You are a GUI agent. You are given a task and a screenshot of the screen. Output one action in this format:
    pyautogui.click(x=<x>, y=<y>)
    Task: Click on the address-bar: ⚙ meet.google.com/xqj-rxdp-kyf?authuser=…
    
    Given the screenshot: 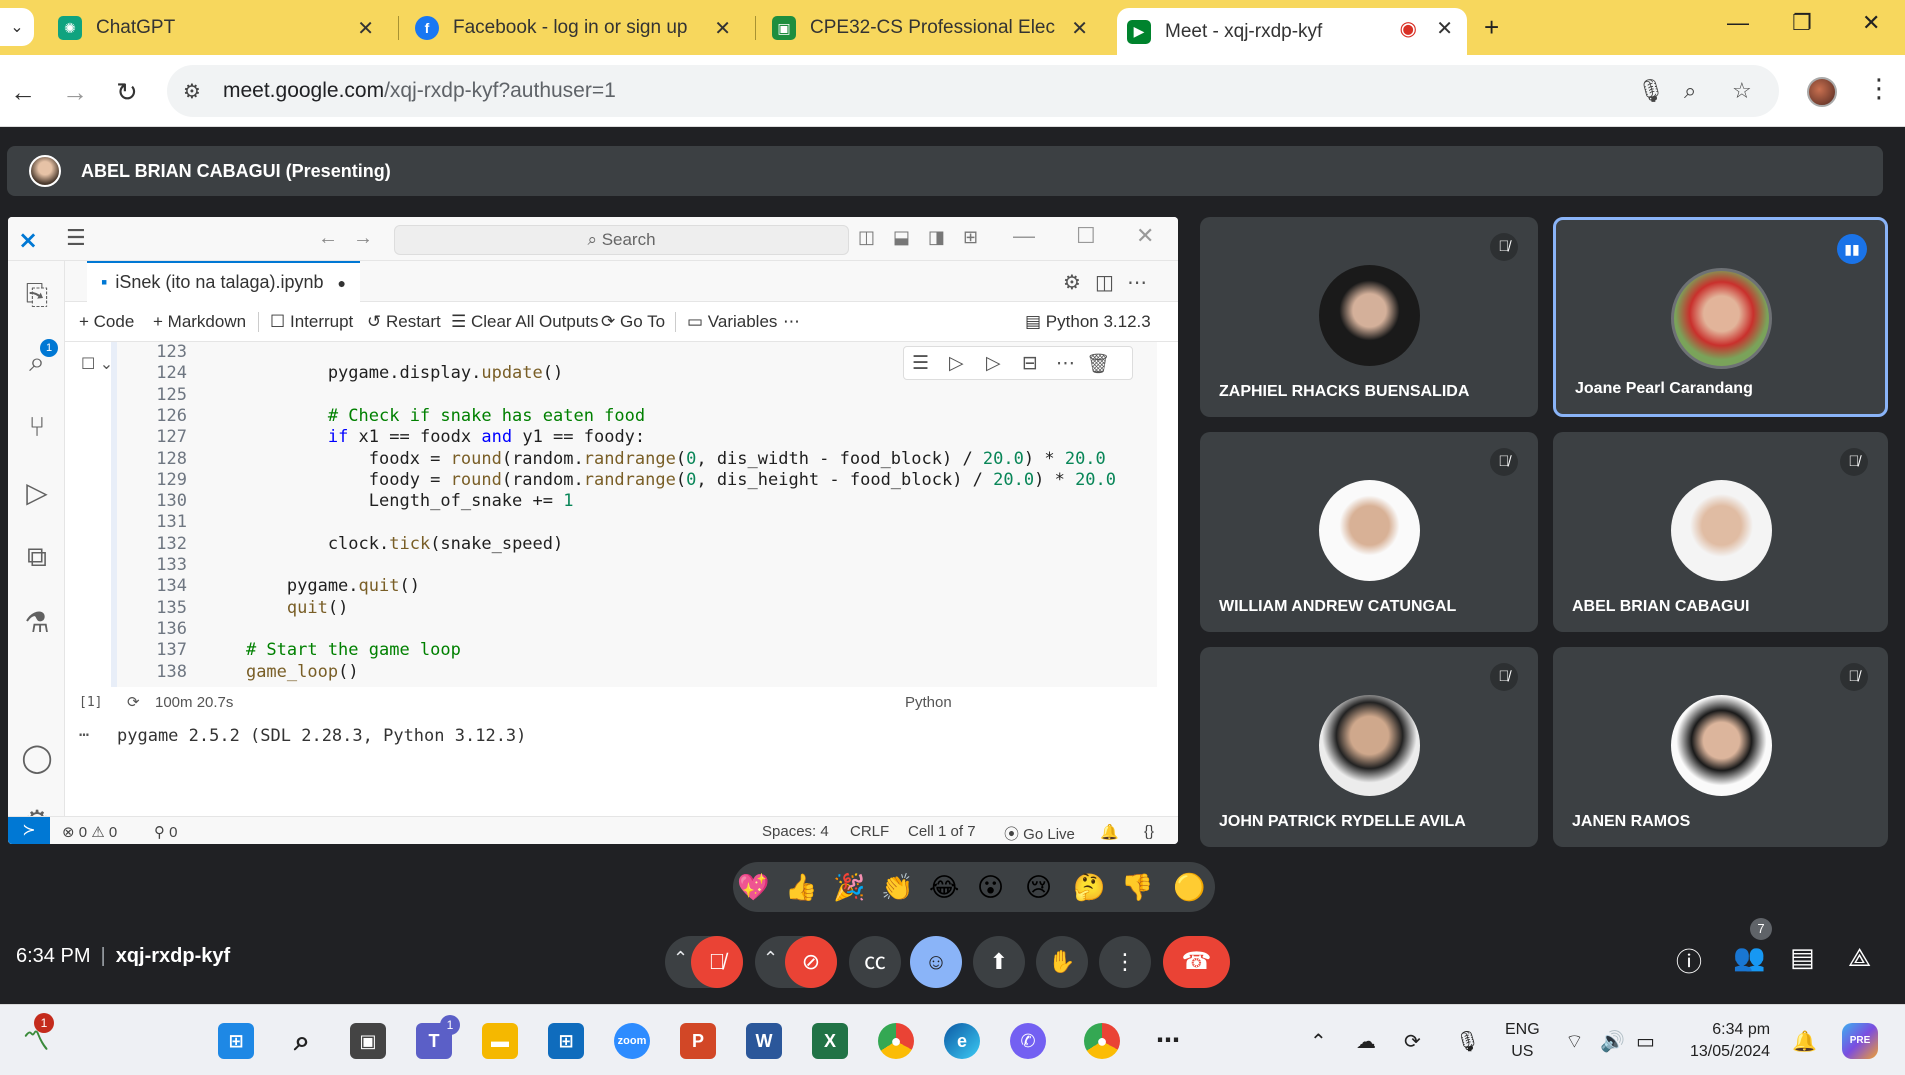 What is the action you would take?
    pyautogui.click(x=973, y=91)
    